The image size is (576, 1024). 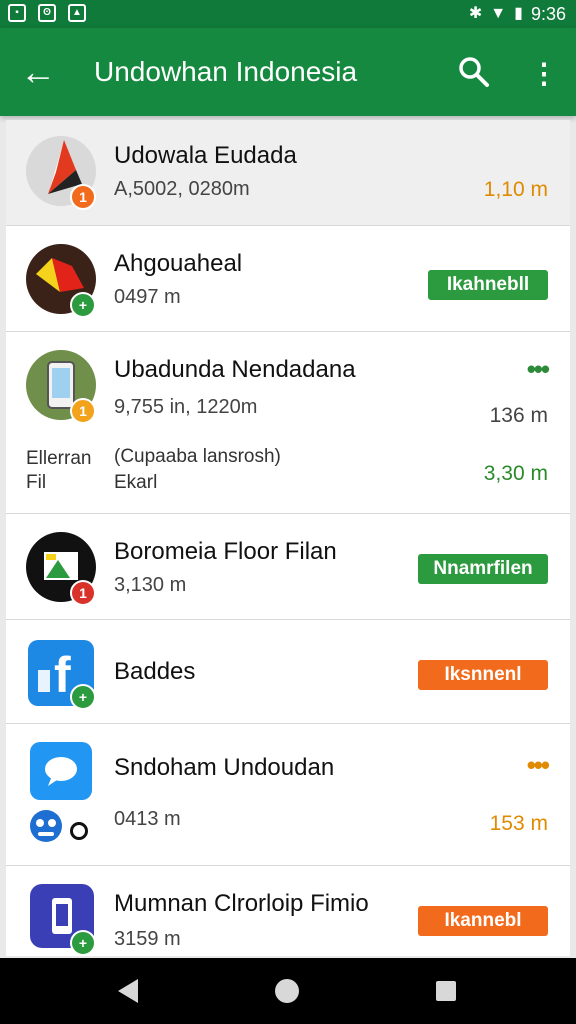 I want to click on list-item: + Mumnan Clrorloip Fimio 3159 m Ikannebl, so click(x=288, y=911).